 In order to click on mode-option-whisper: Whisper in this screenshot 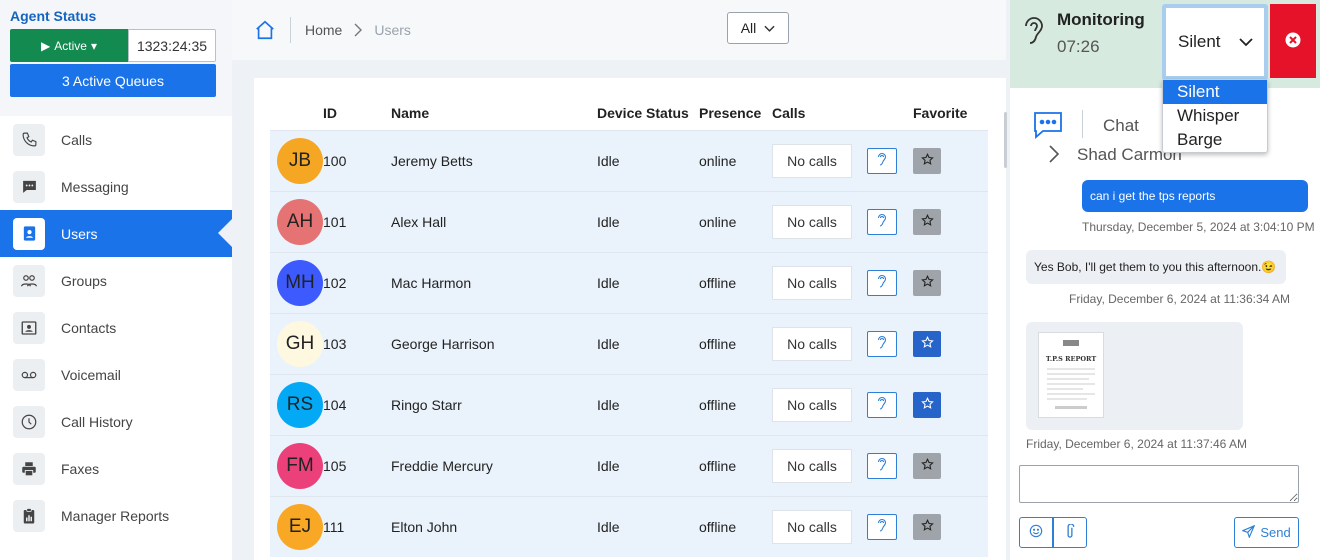, I will do `click(1215, 116)`.